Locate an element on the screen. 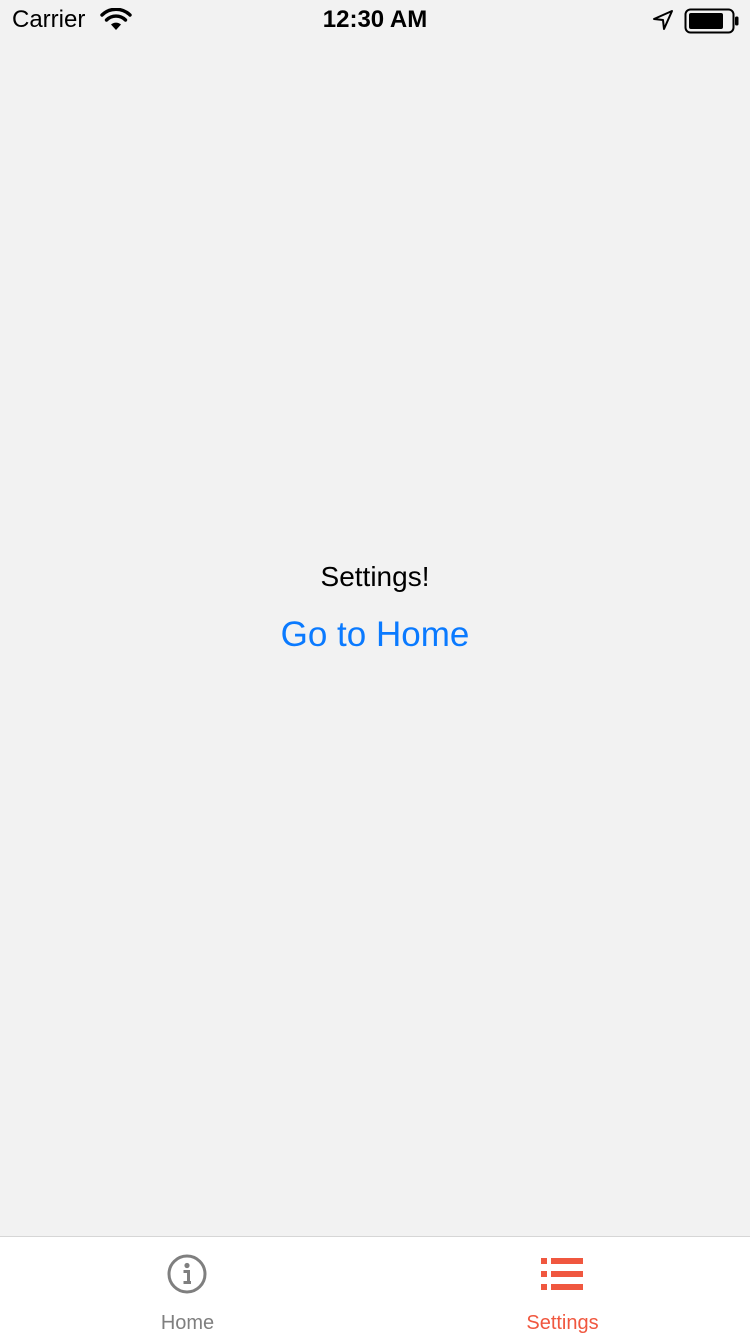  tab-settings-label: Settings is located at coordinates (562, 1323).